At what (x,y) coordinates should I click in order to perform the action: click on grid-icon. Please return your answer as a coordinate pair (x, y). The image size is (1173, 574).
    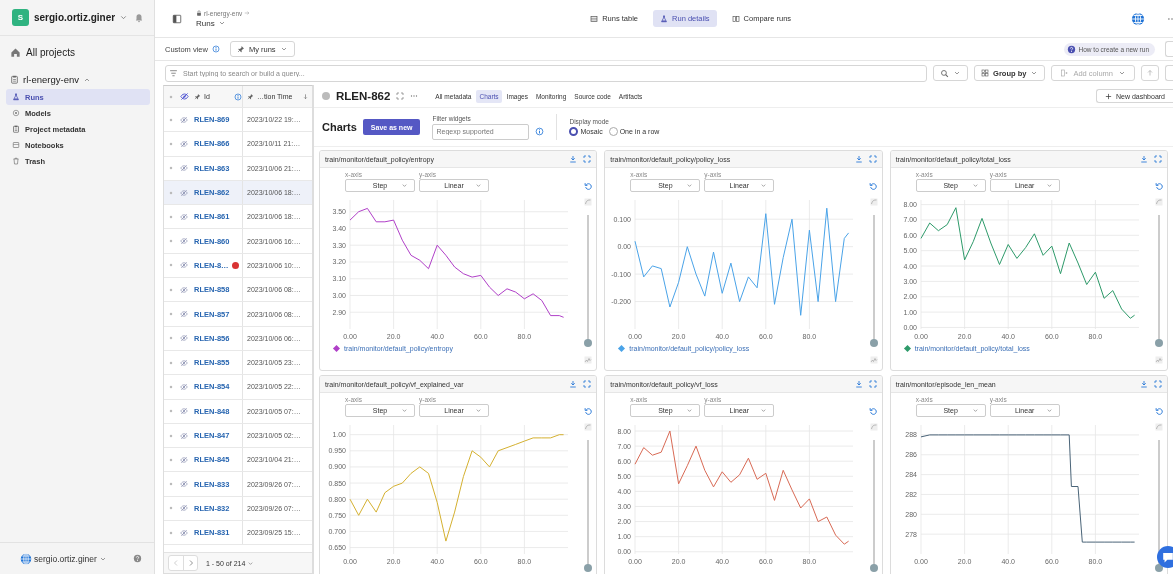
    Looking at the image, I should click on (985, 73).